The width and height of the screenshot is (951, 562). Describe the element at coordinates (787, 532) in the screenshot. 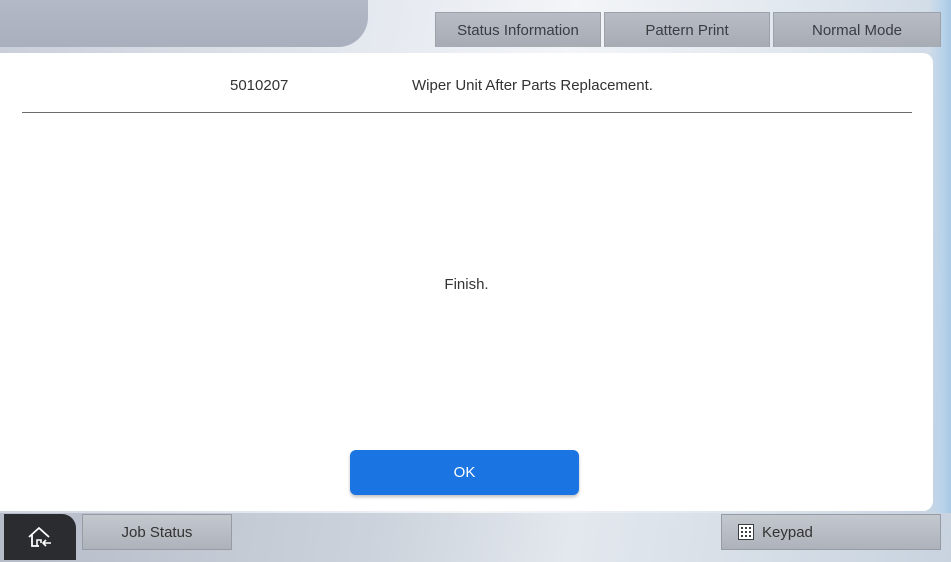

I see `keypad-label: Keypad` at that location.